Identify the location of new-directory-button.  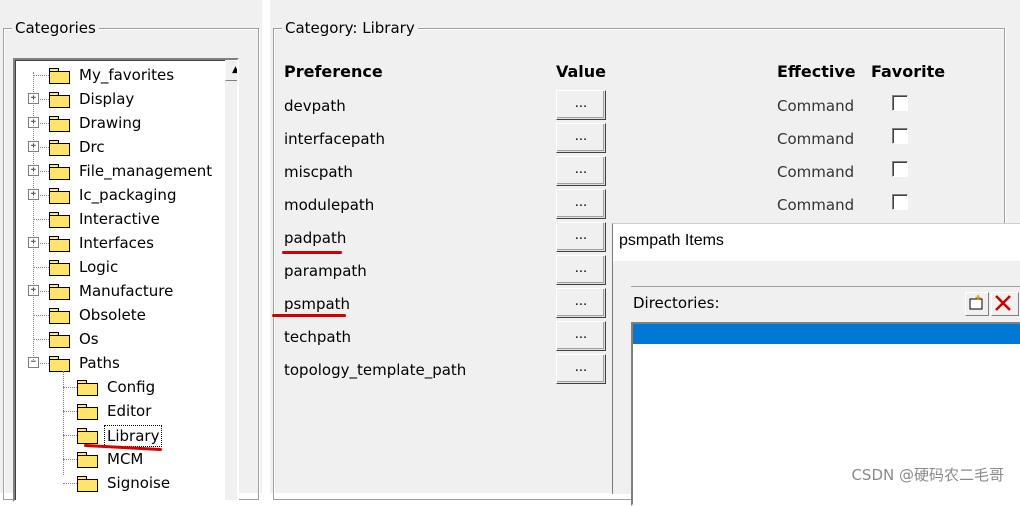
(977, 304).